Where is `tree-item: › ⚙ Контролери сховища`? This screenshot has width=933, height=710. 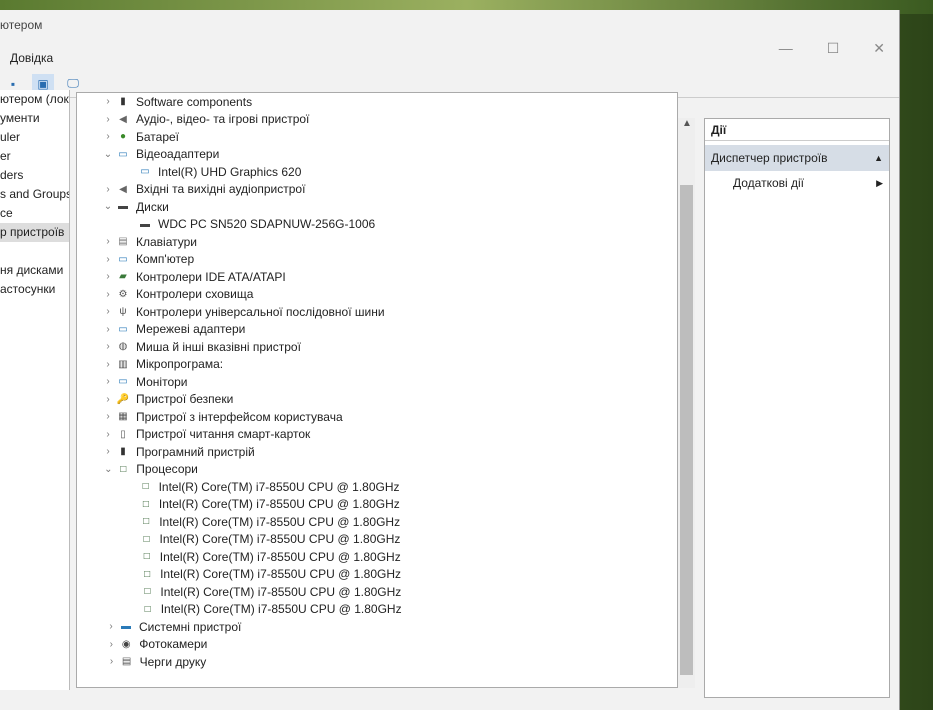 tree-item: › ⚙ Контролери сховища is located at coordinates (377, 295).